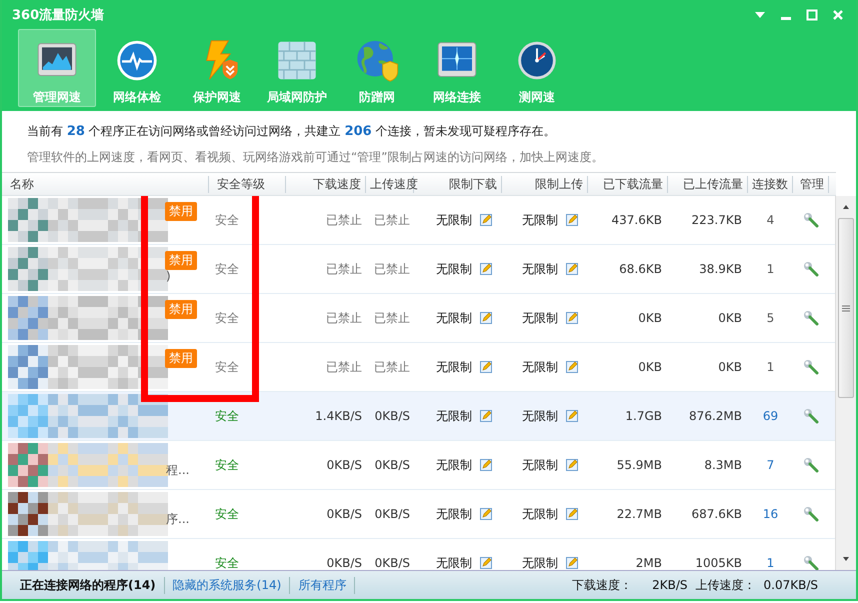  Describe the element at coordinates (770, 184) in the screenshot. I see `column-header: 连接数` at that location.